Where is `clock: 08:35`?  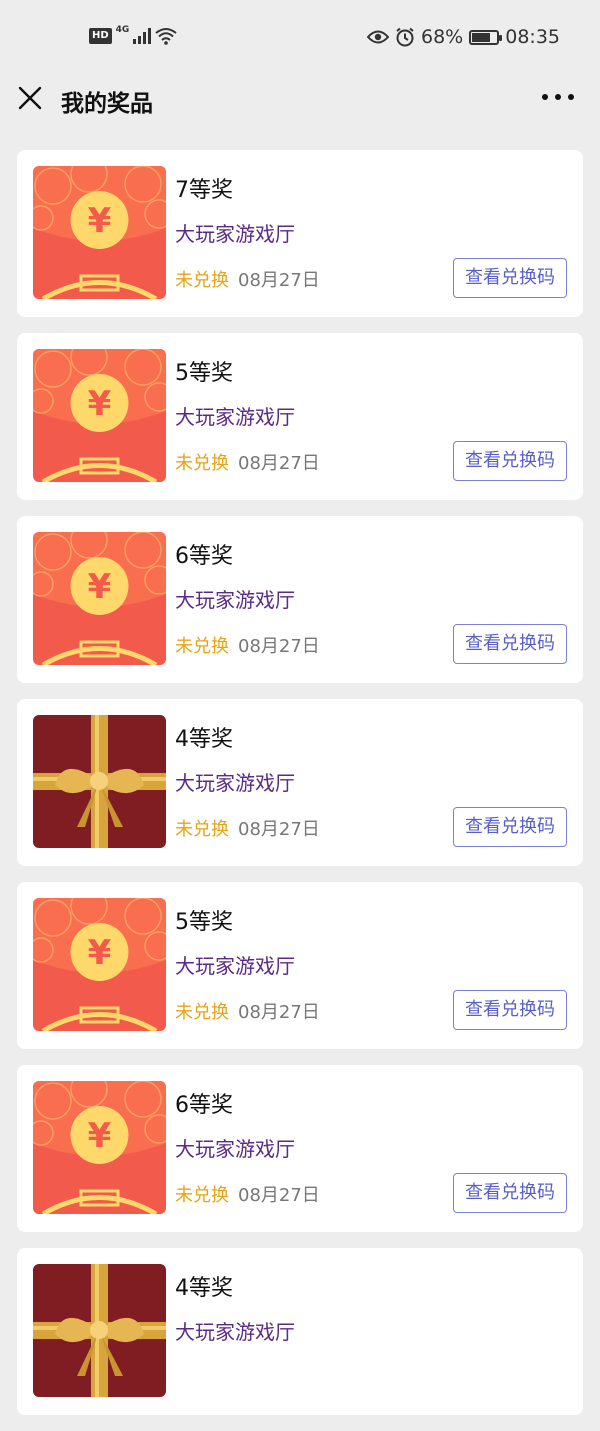
clock: 08:35 is located at coordinates (532, 37).